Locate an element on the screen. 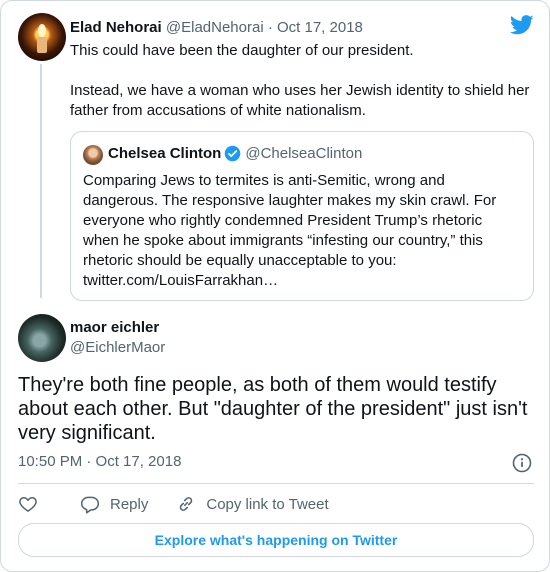 This screenshot has width=550, height=572. candle-flame is located at coordinates (42, 30).